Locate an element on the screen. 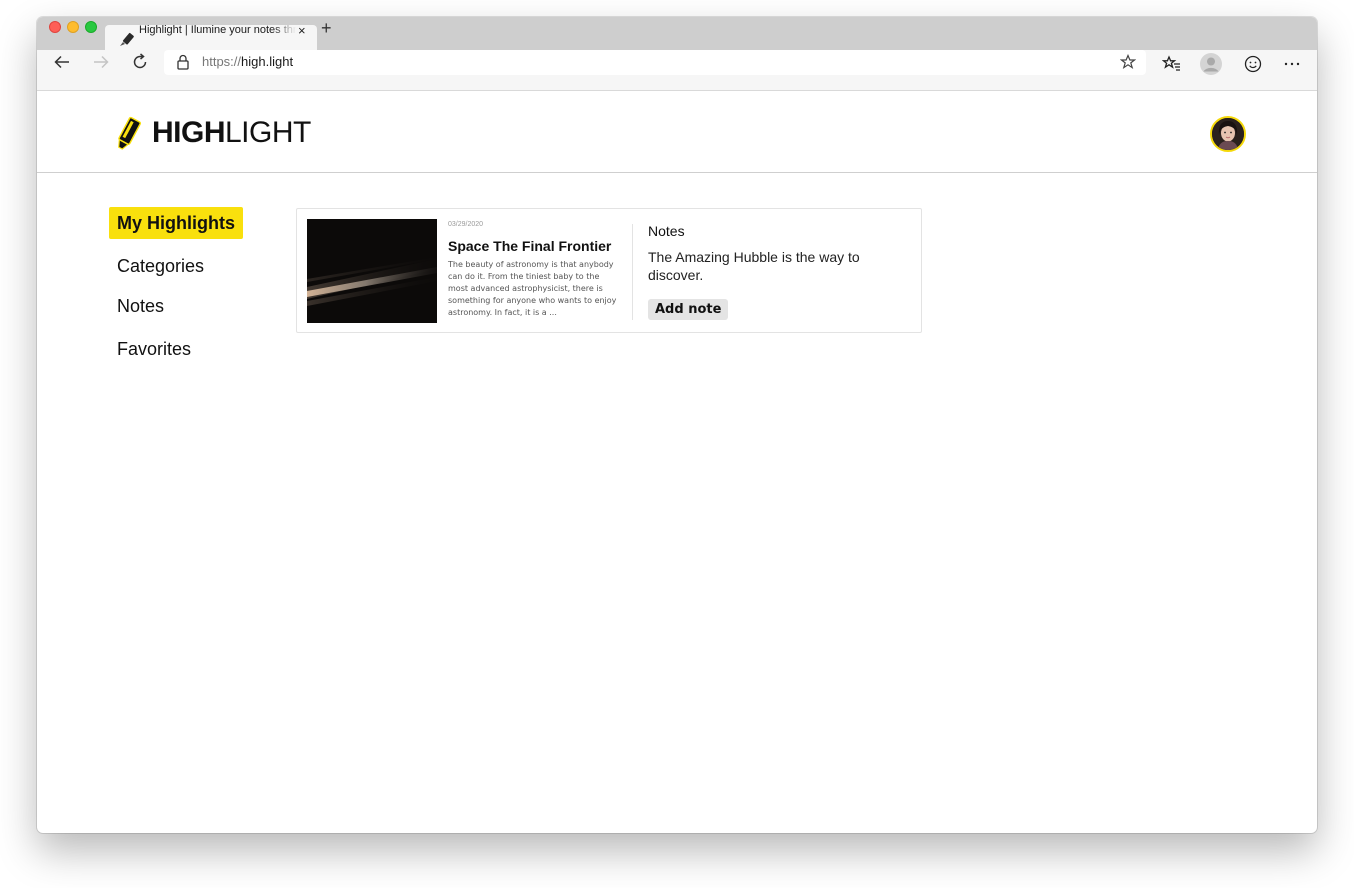  sidebar-item-favorites: Favorites is located at coordinates (150, 349).